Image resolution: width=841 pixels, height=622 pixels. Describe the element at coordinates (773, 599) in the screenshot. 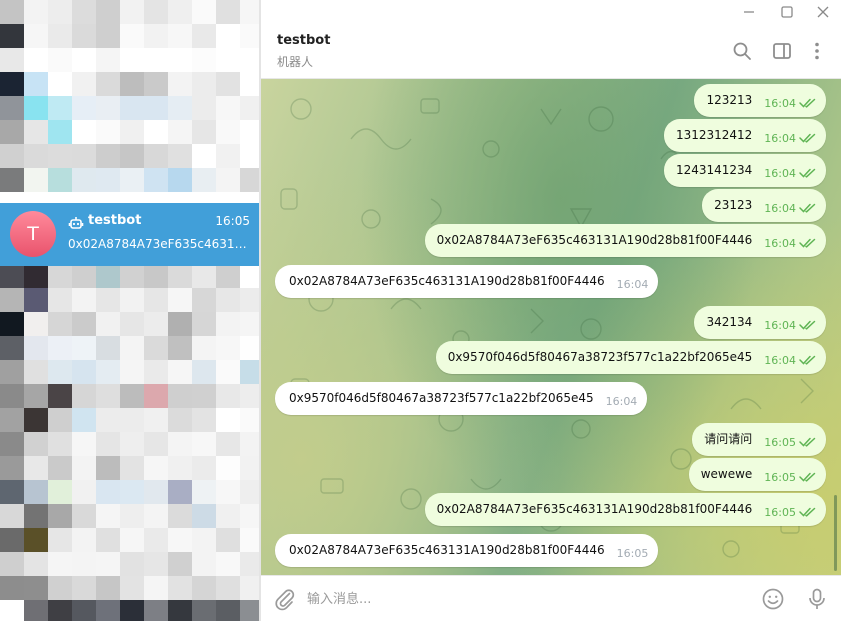

I see `emoji-icon` at that location.